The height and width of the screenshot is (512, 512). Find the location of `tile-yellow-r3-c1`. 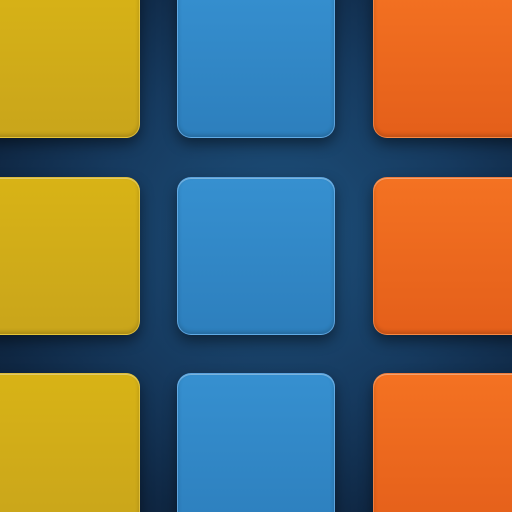

tile-yellow-r3-c1 is located at coordinates (70, 442).